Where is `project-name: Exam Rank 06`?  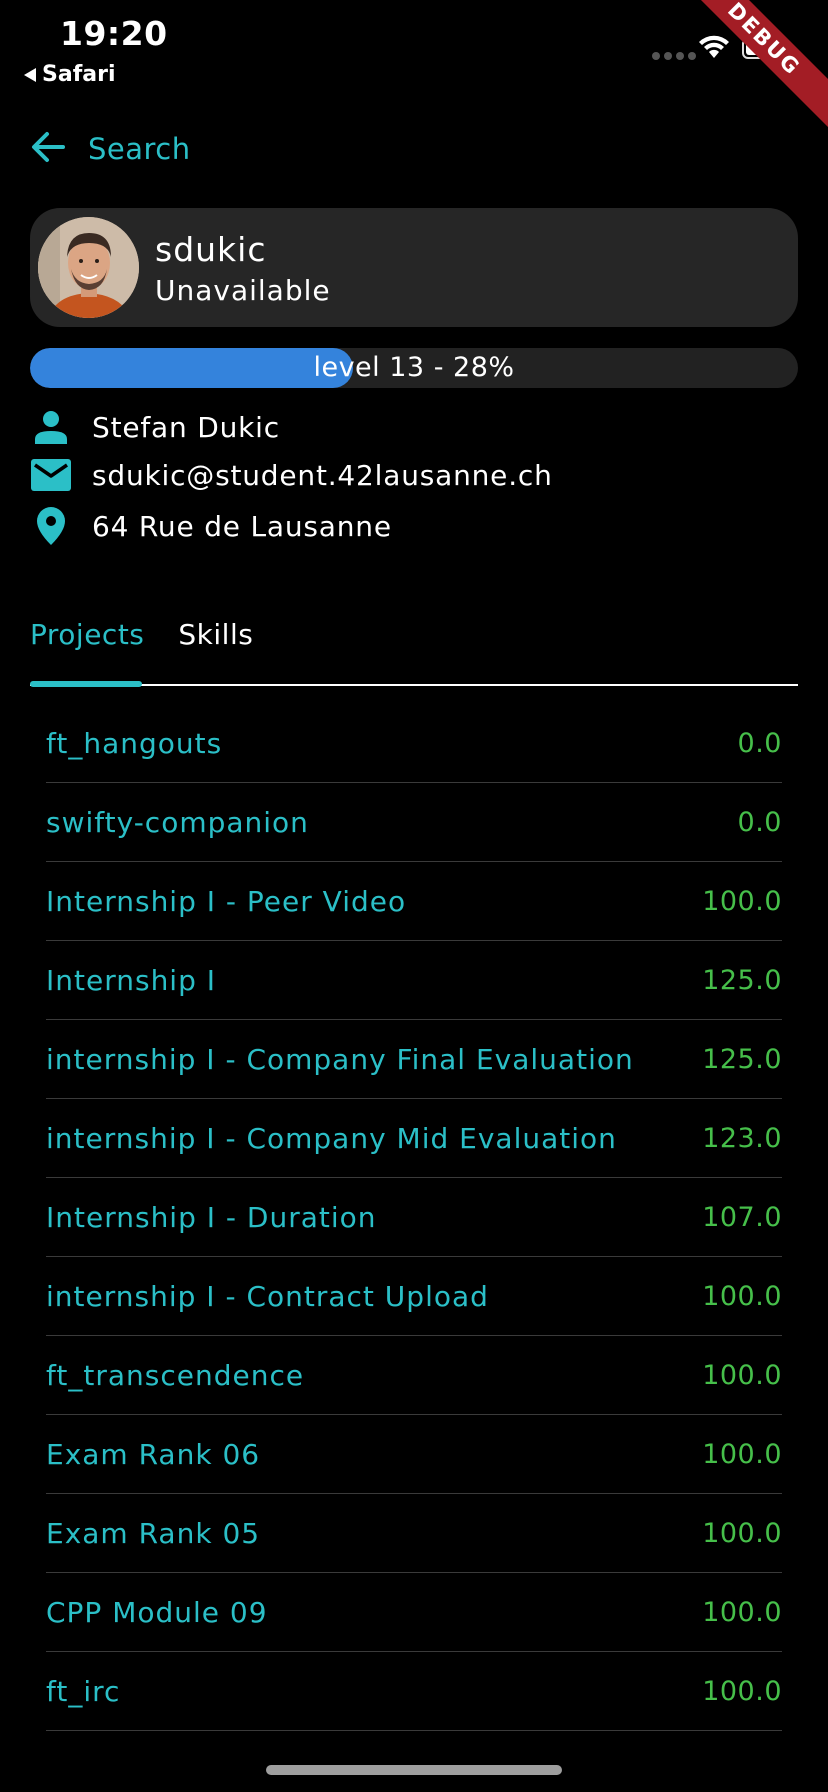 project-name: Exam Rank 06 is located at coordinates (153, 1454).